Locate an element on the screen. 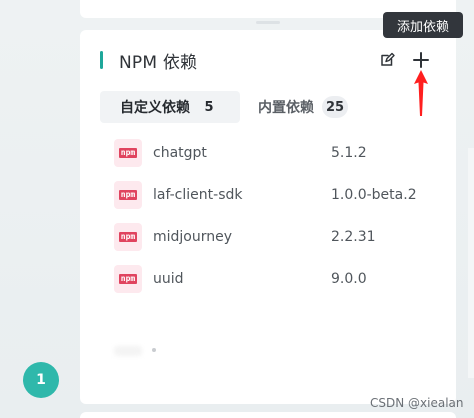  add-dependency-tooltip: 添加依赖 is located at coordinates (423, 25).